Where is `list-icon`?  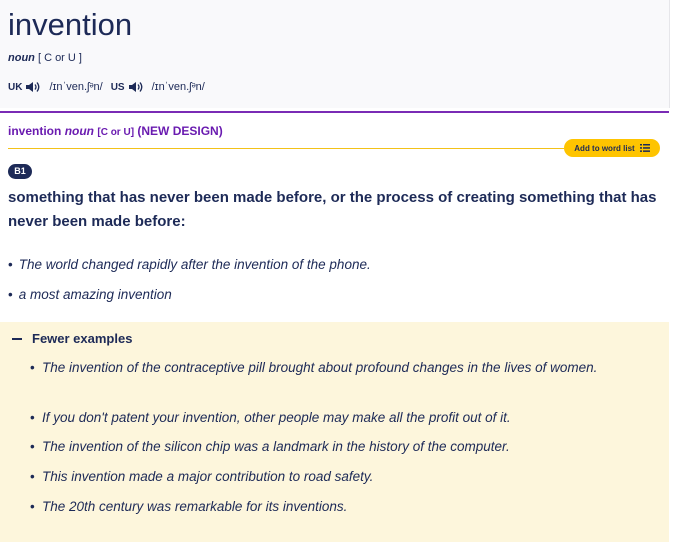 list-icon is located at coordinates (644, 148).